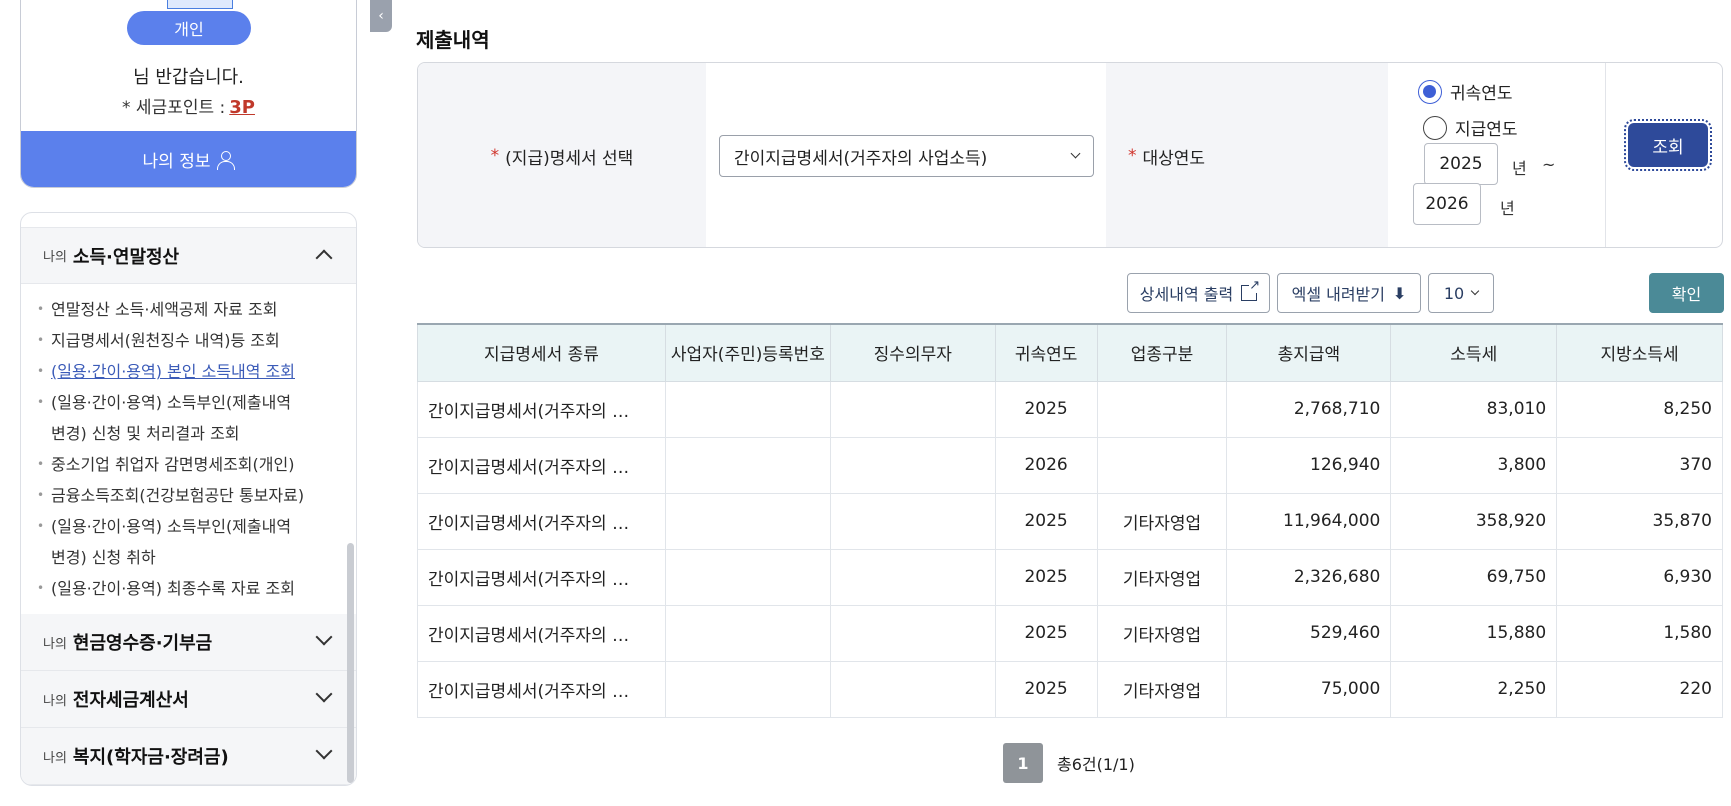  What do you see at coordinates (171, 402) in the screenshot?
I see `menu-item-label: (일용·간이·용역) 소득부인(제출내역` at bounding box center [171, 402].